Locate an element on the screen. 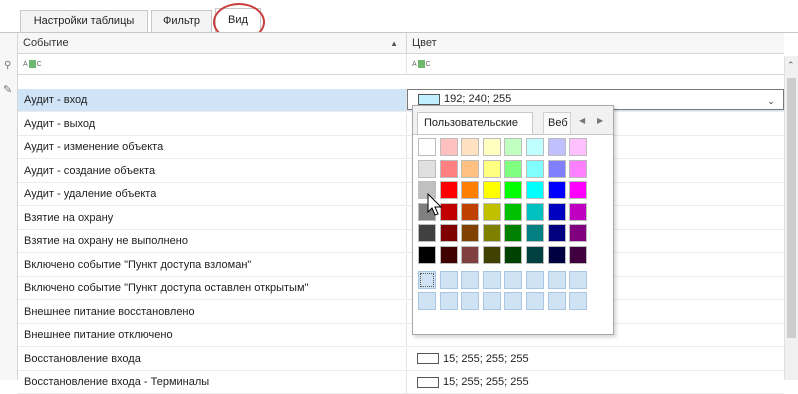 The image size is (798, 394). table-row: Аудит - удаление объекта is located at coordinates (401, 194).